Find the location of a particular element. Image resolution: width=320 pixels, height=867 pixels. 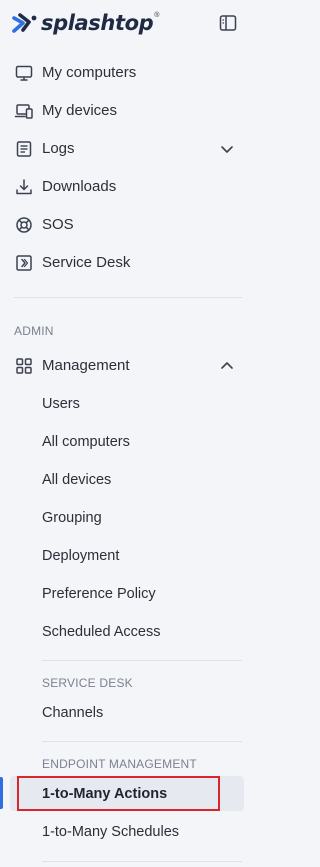

sub-item-1-to-many-actions: 1-to-Many Actions is located at coordinates (127, 794).